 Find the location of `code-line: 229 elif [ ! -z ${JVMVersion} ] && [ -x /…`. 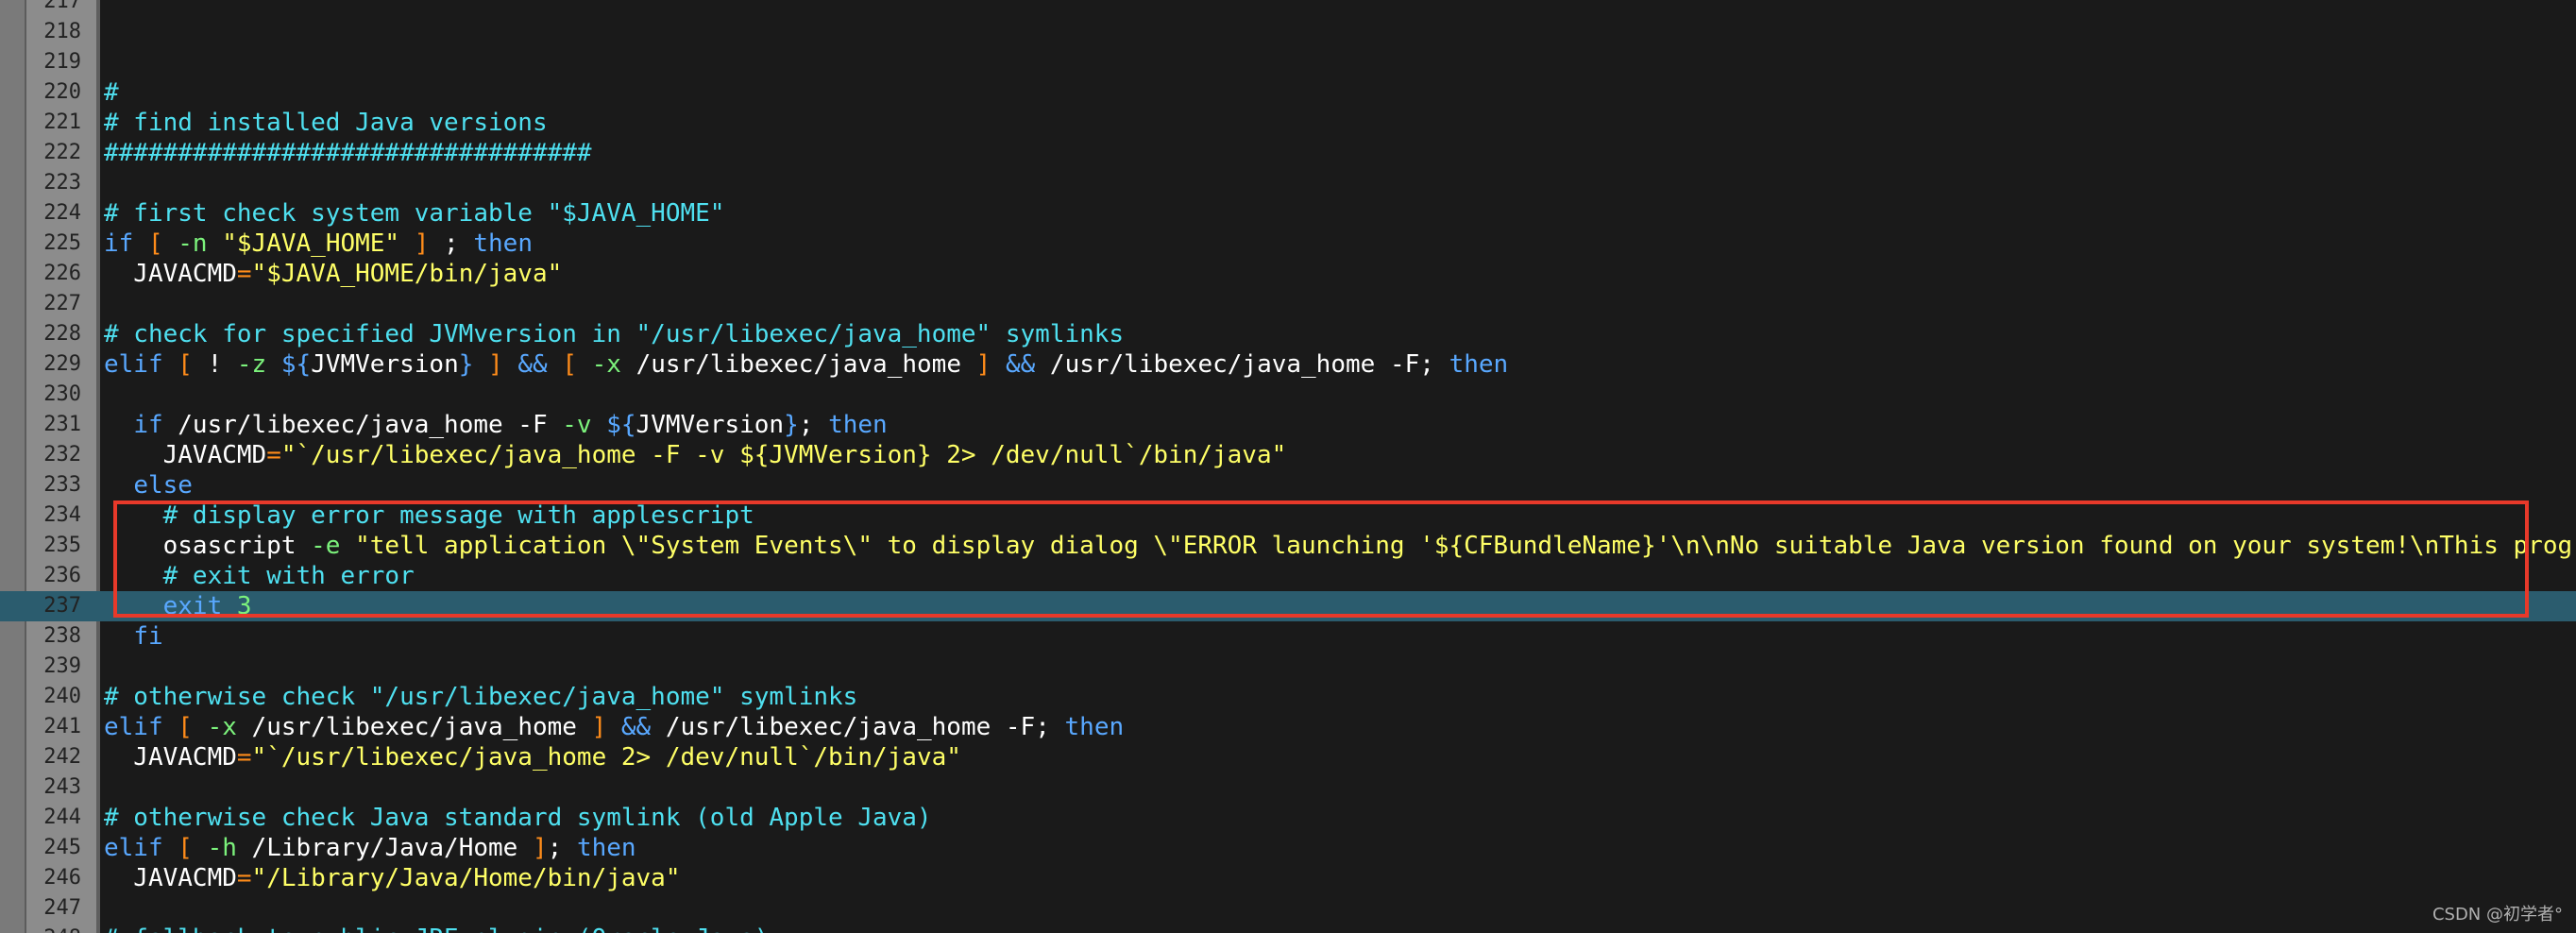

code-line: 229 elif [ ! -z ${JVMVersion} ] && [ -x /… is located at coordinates (1288, 364).